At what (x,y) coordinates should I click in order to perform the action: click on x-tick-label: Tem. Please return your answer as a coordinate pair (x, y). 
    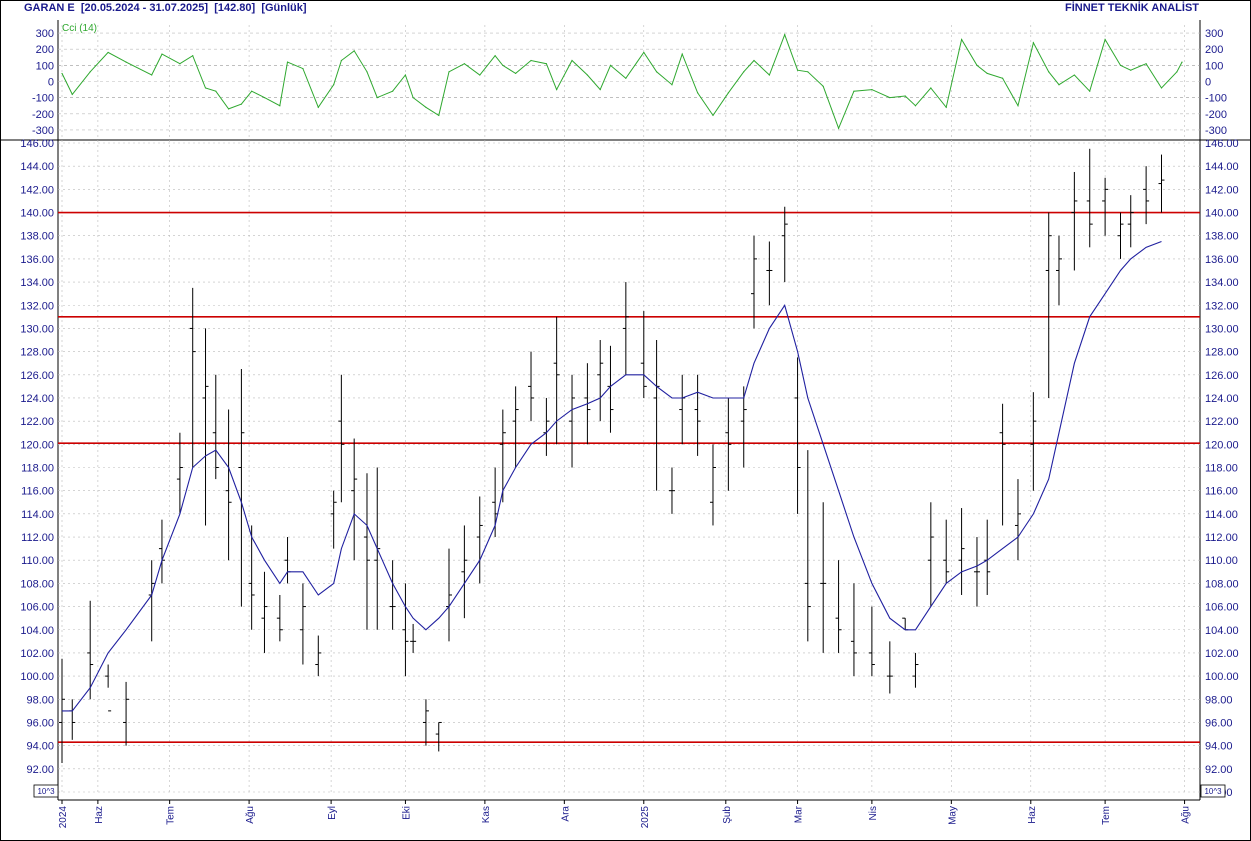
    Looking at the image, I should click on (1106, 815).